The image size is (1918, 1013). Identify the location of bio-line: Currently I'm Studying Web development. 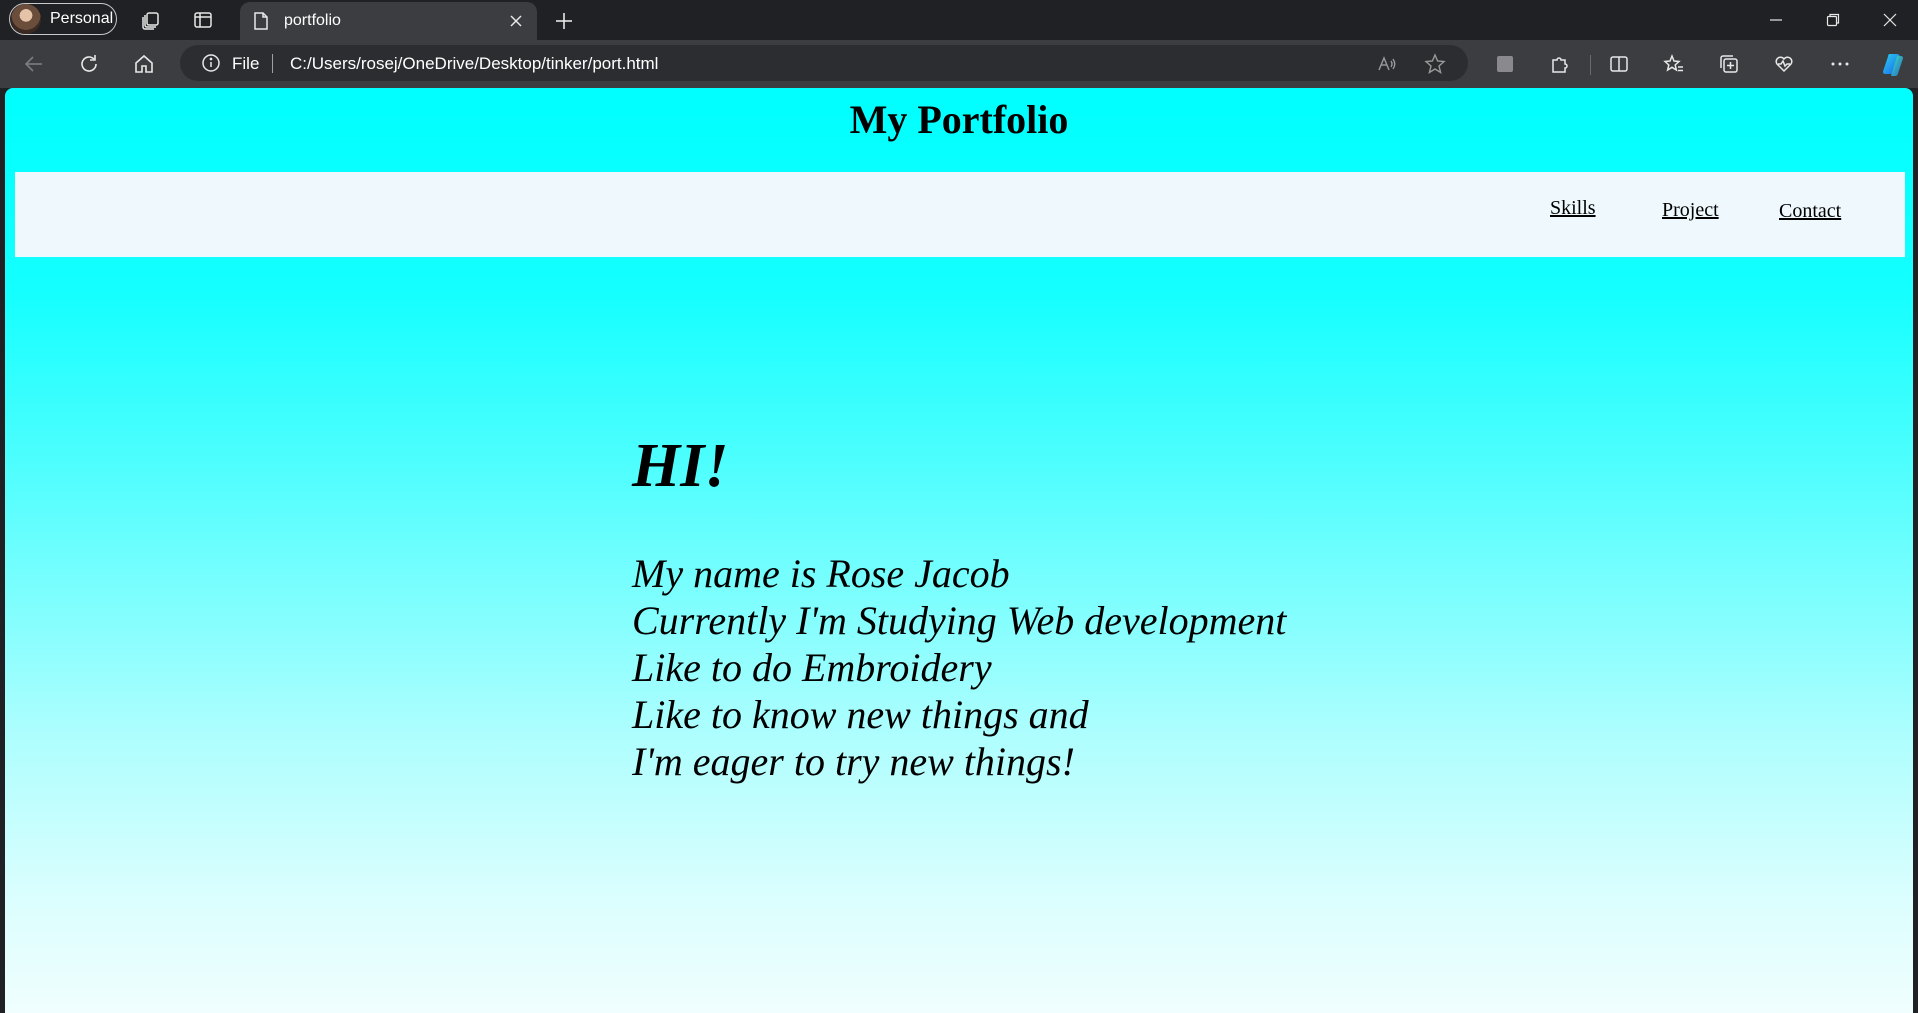
(959, 620).